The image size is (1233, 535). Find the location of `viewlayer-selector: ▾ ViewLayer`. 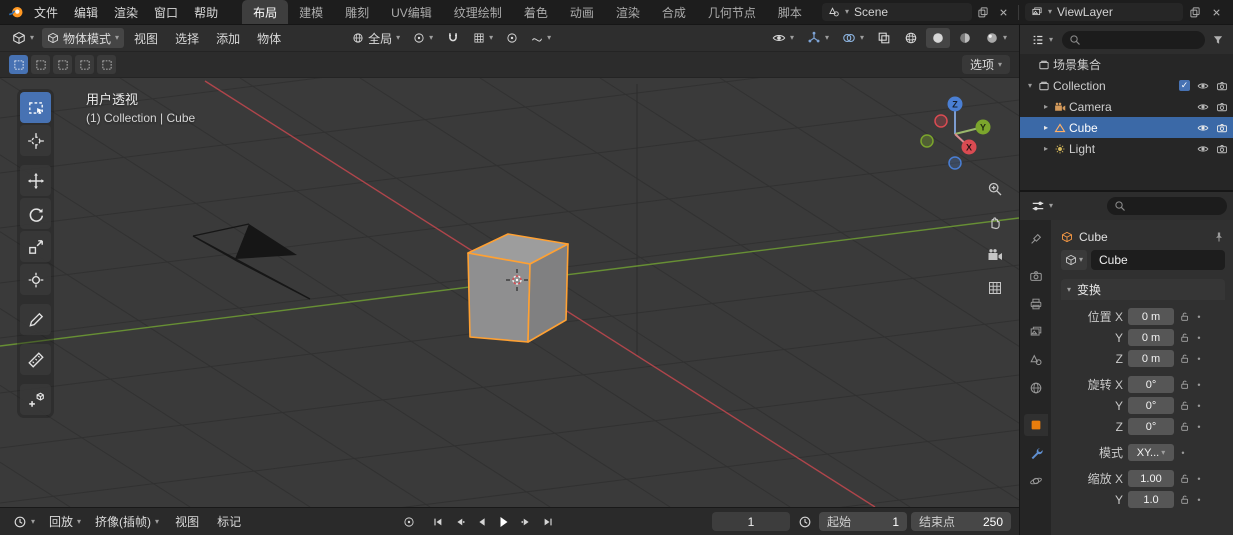

viewlayer-selector: ▾ ViewLayer is located at coordinates (1104, 12).